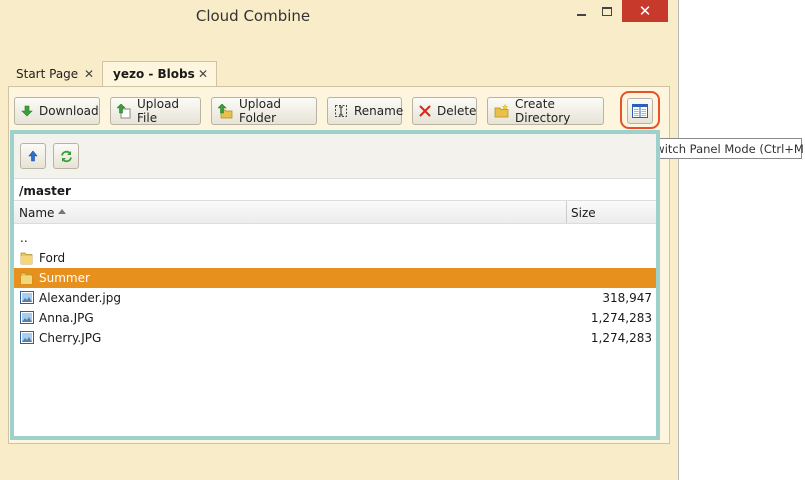  What do you see at coordinates (566, 212) in the screenshot?
I see `column-divider` at bounding box center [566, 212].